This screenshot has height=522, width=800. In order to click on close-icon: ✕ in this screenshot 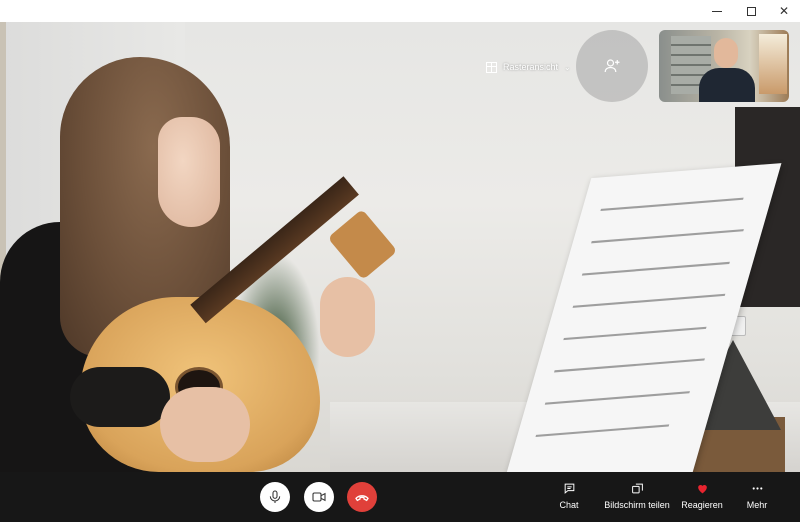, I will do `click(784, 11)`.